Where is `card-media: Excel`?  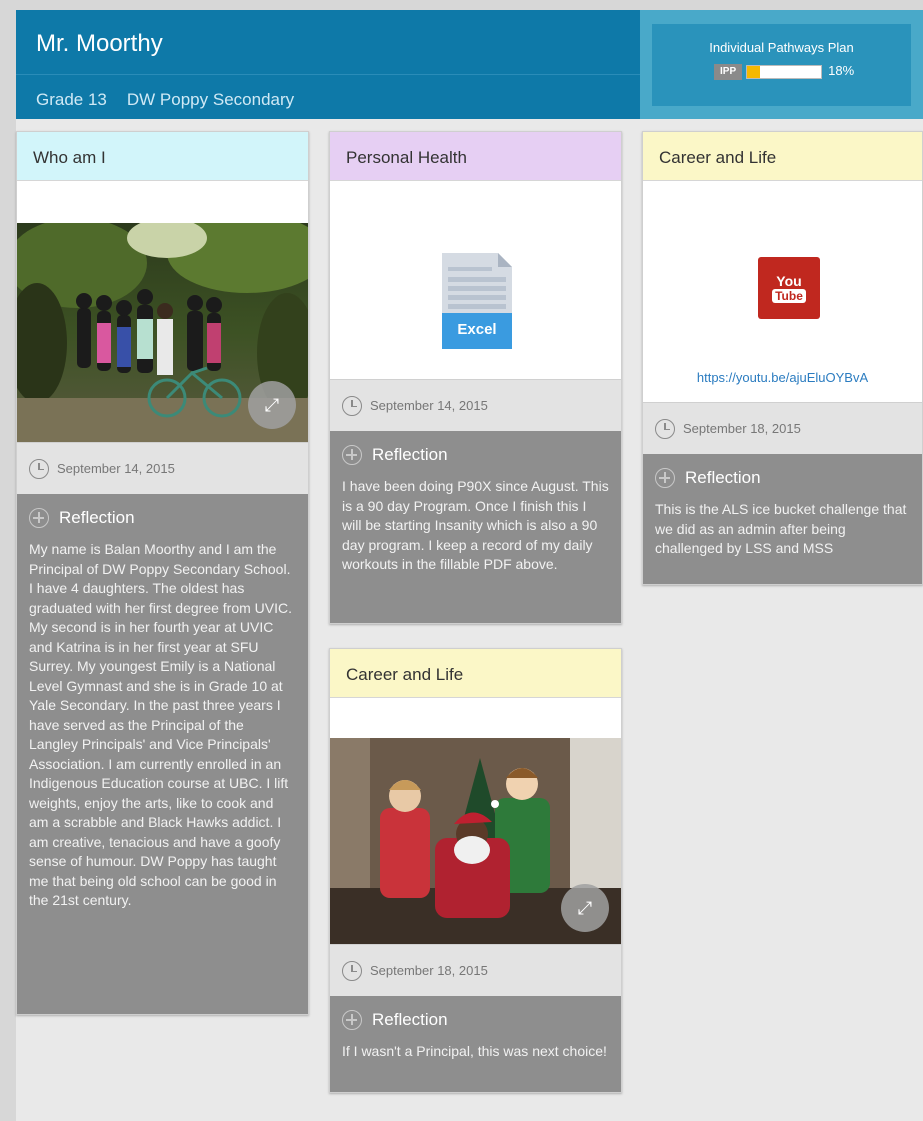
card-media: Excel is located at coordinates (475, 280).